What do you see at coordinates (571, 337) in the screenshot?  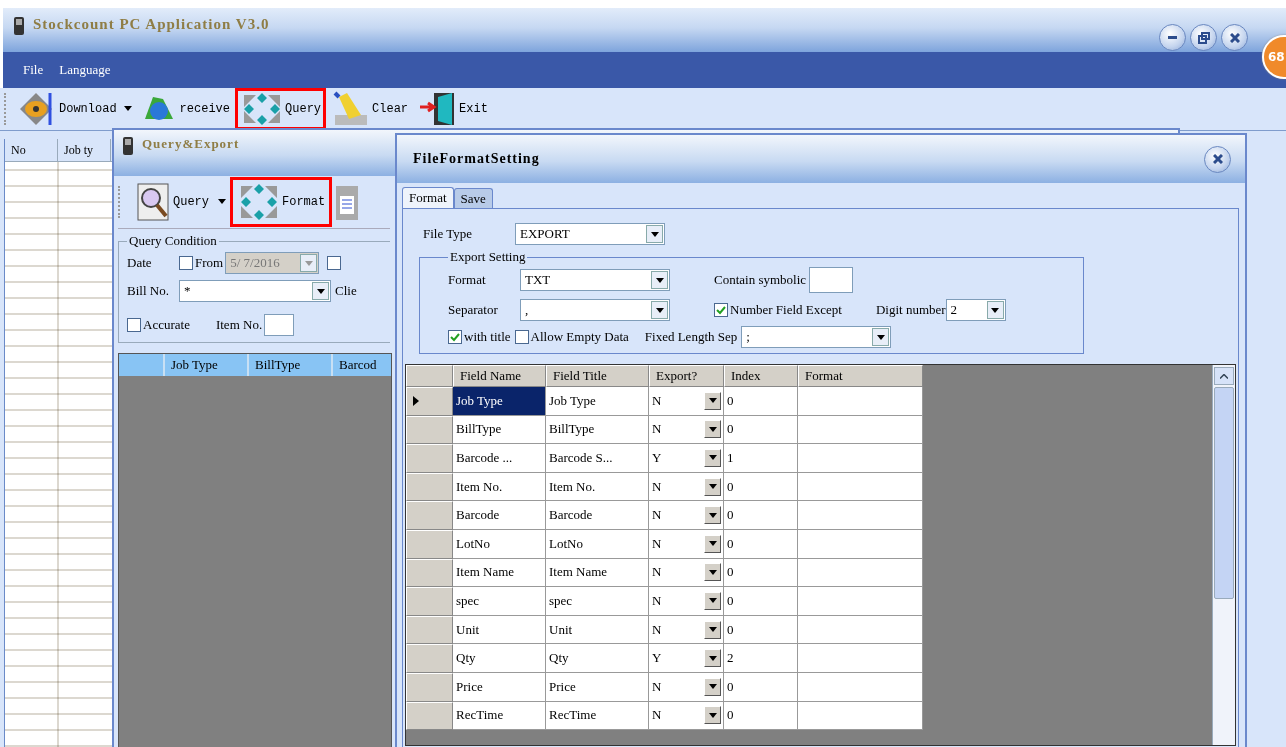 I see `allow-empty-checkbox: Allow Empty Data` at bounding box center [571, 337].